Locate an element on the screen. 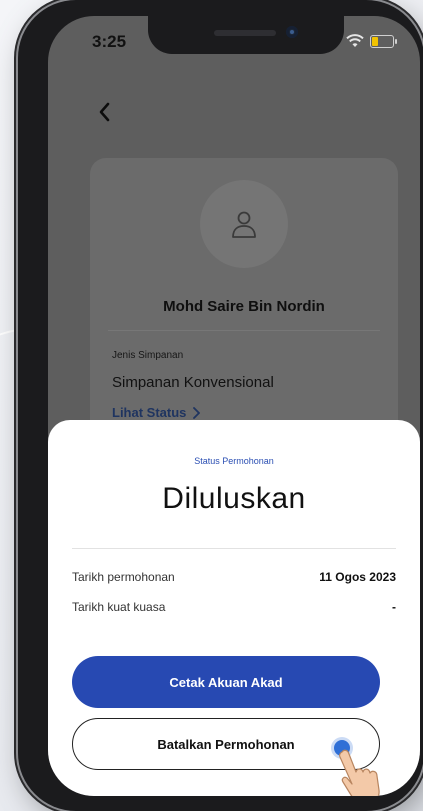 The image size is (423, 811). camera is located at coordinates (292, 32).